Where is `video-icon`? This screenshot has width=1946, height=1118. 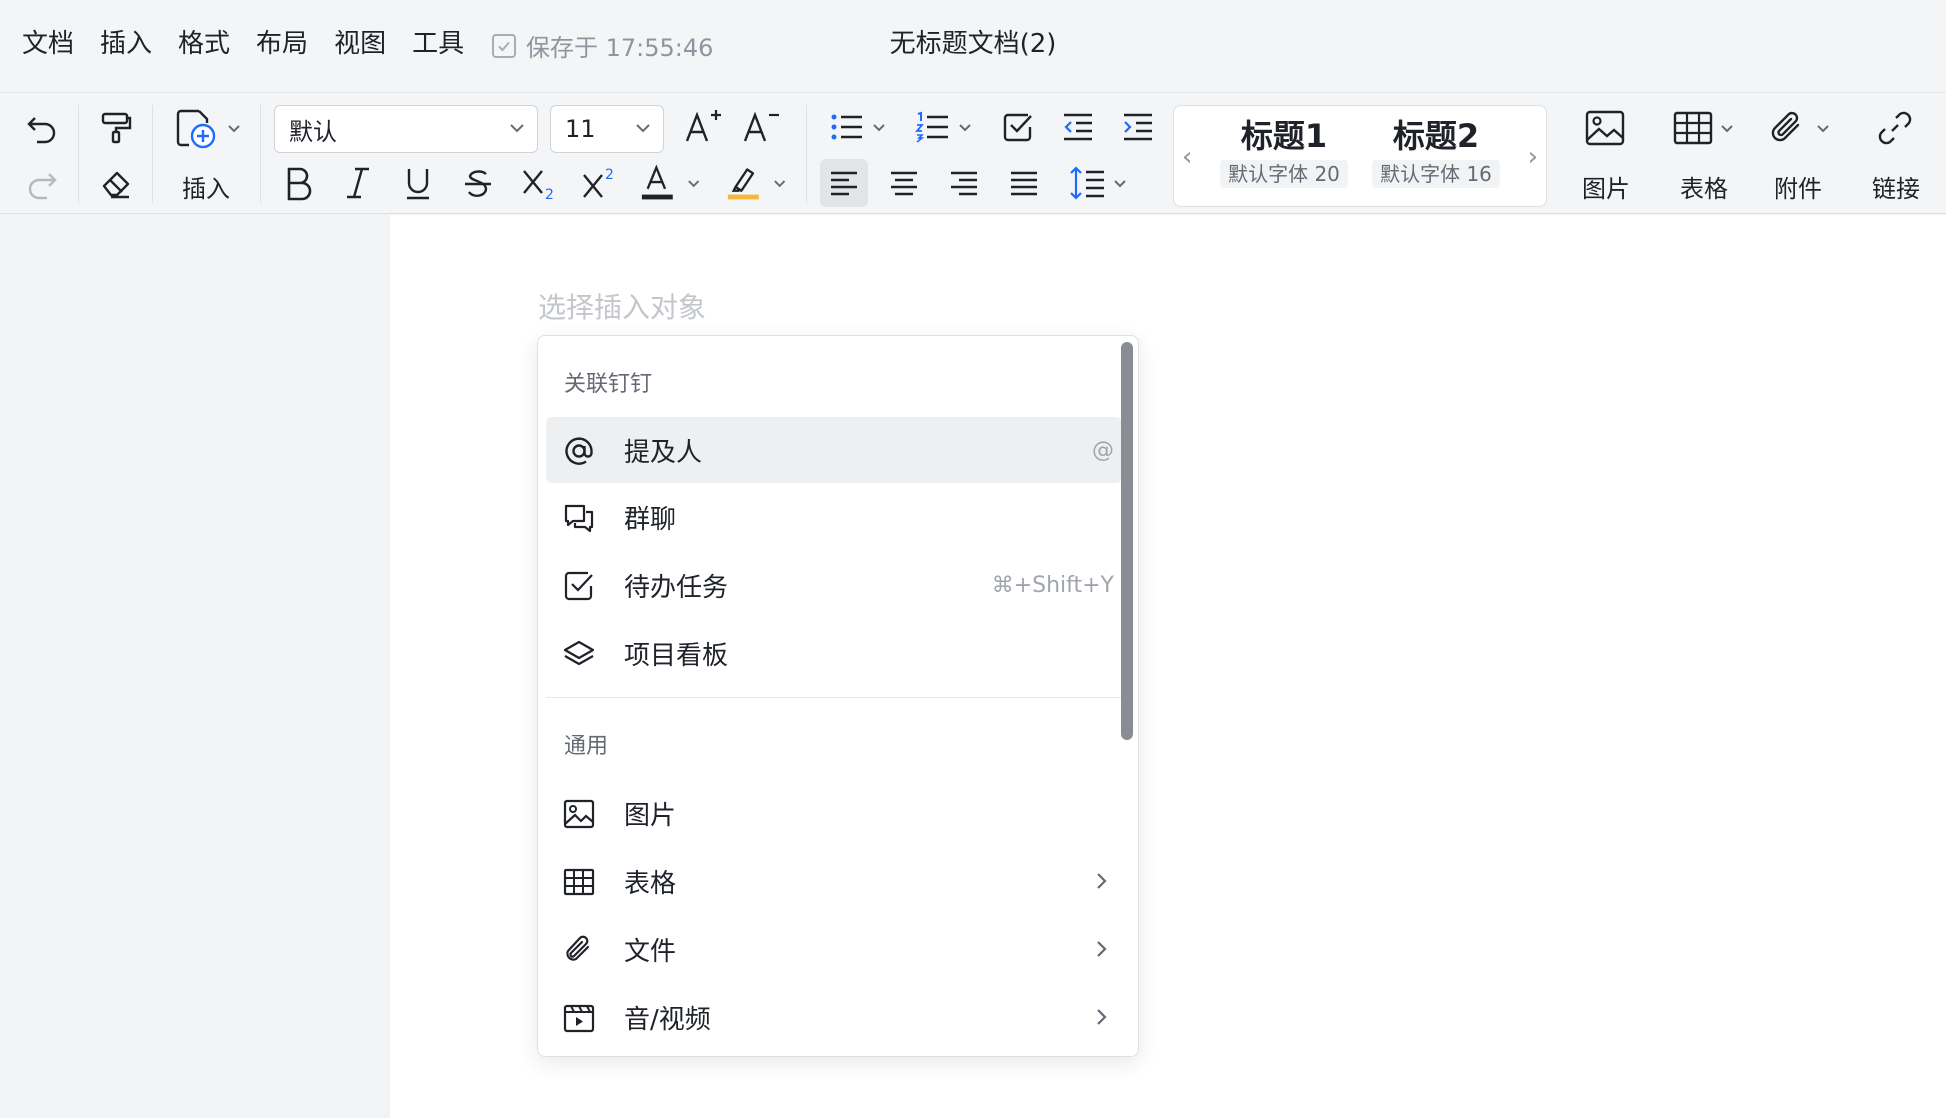
video-icon is located at coordinates (579, 1018).